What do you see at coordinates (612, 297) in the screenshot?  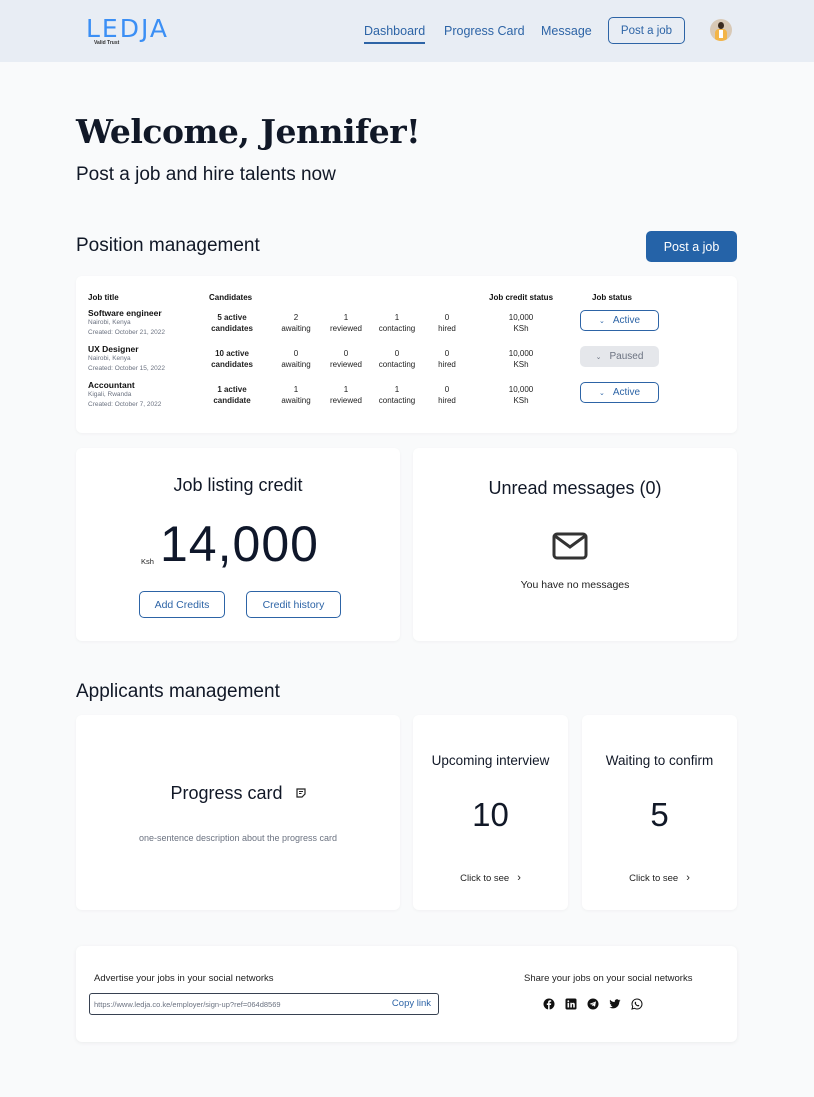 I see `col-job-status: Job status` at bounding box center [612, 297].